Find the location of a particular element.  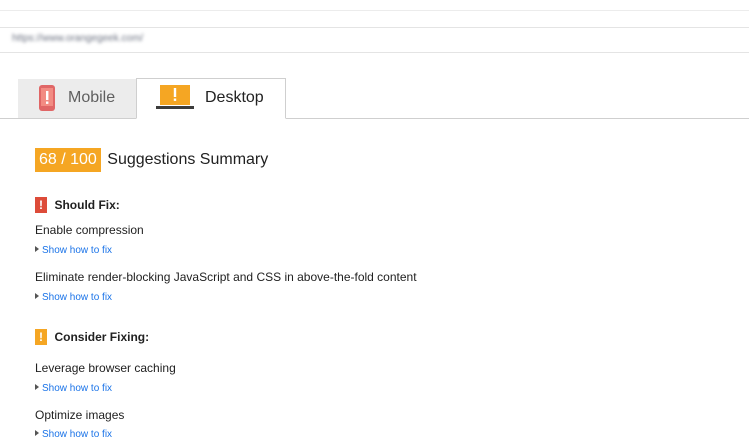

url-field: https://www.orangegeek.com/ is located at coordinates (374, 40).